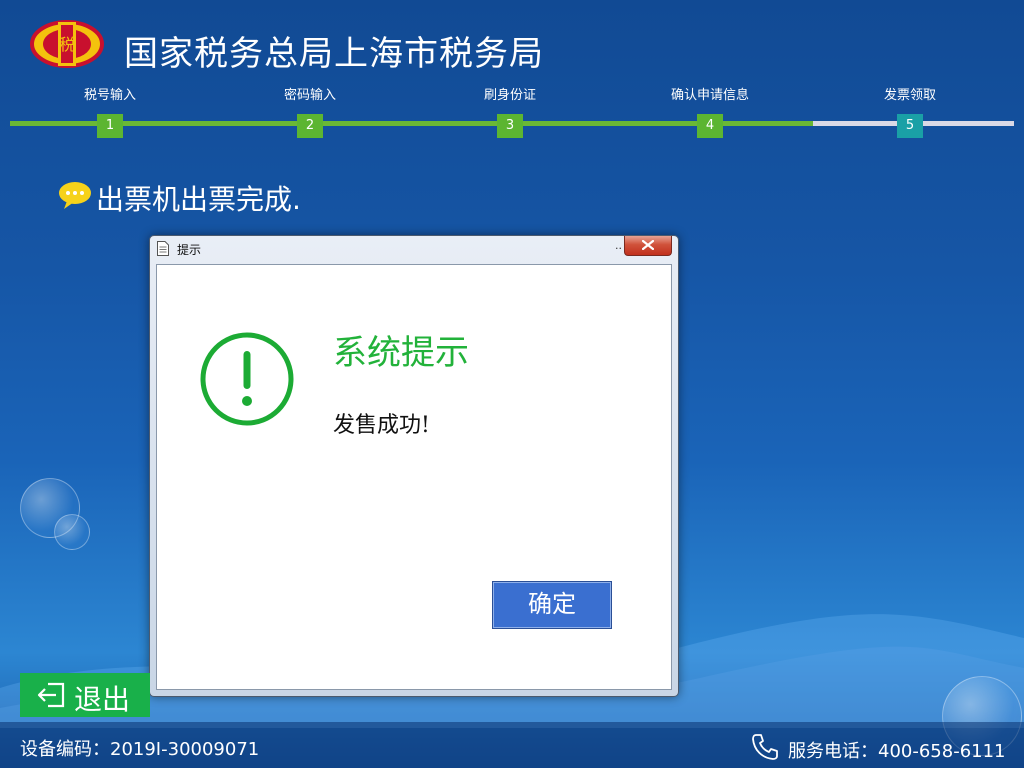  I want to click on step-3: 刷身份证 3, so click(510, 112).